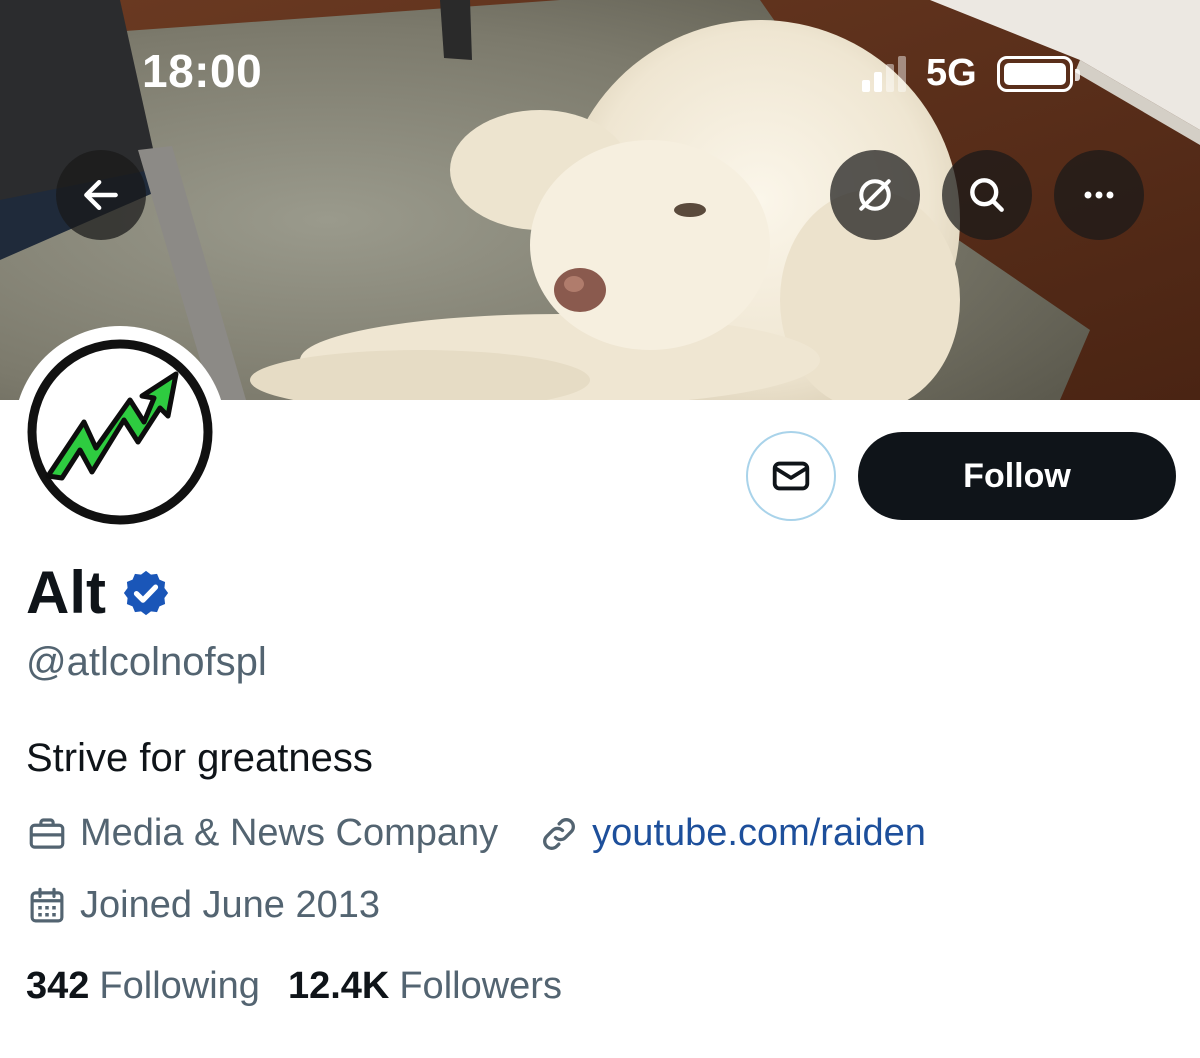 The width and height of the screenshot is (1200, 1058). I want to click on search-icon, so click(987, 195).